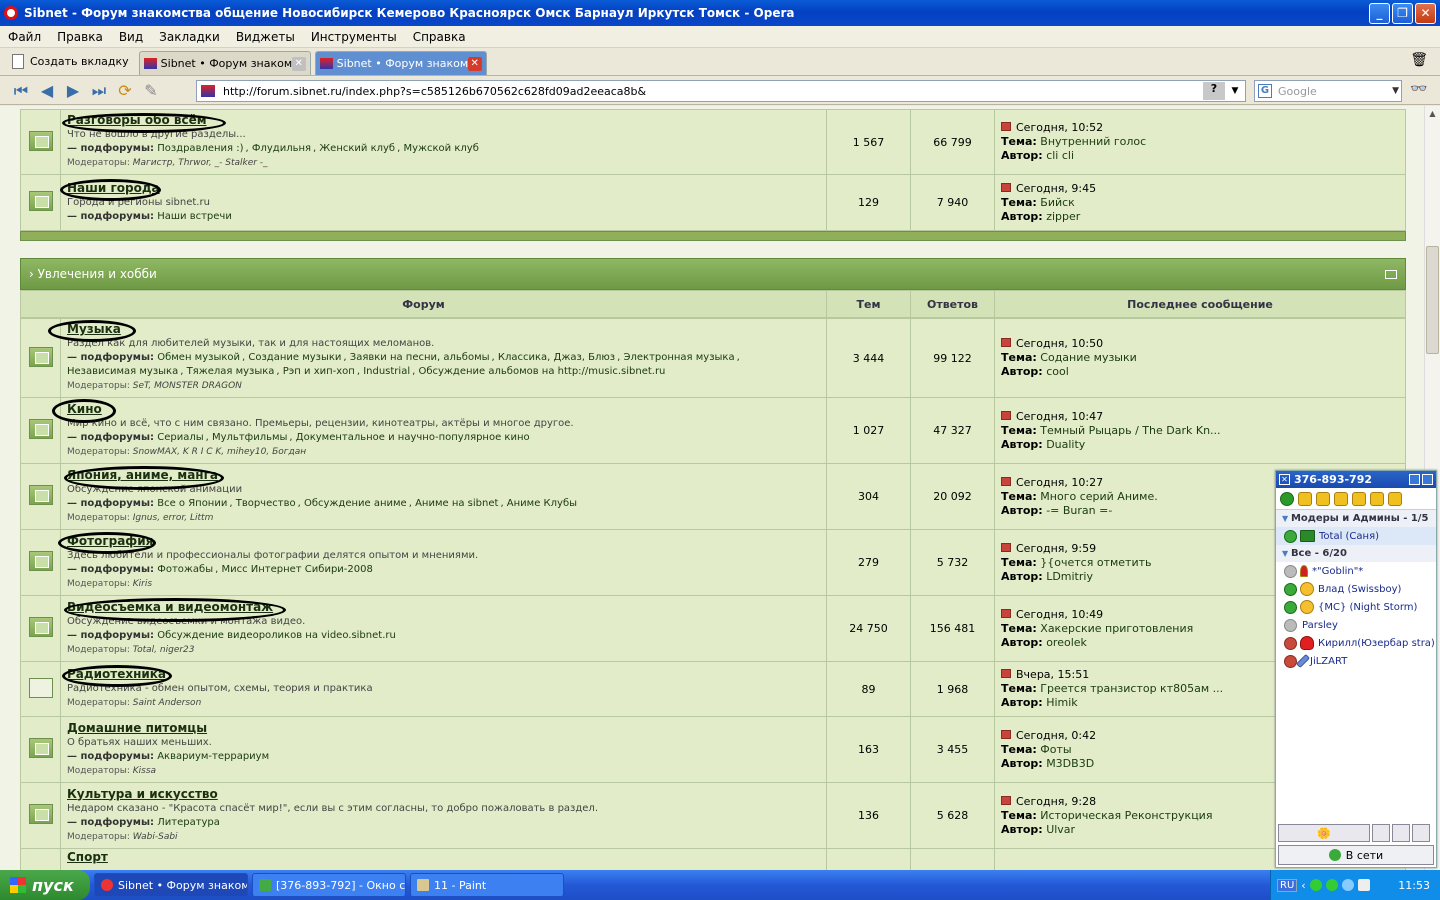  I want to click on forum-title-link: Музыка, so click(94, 329).